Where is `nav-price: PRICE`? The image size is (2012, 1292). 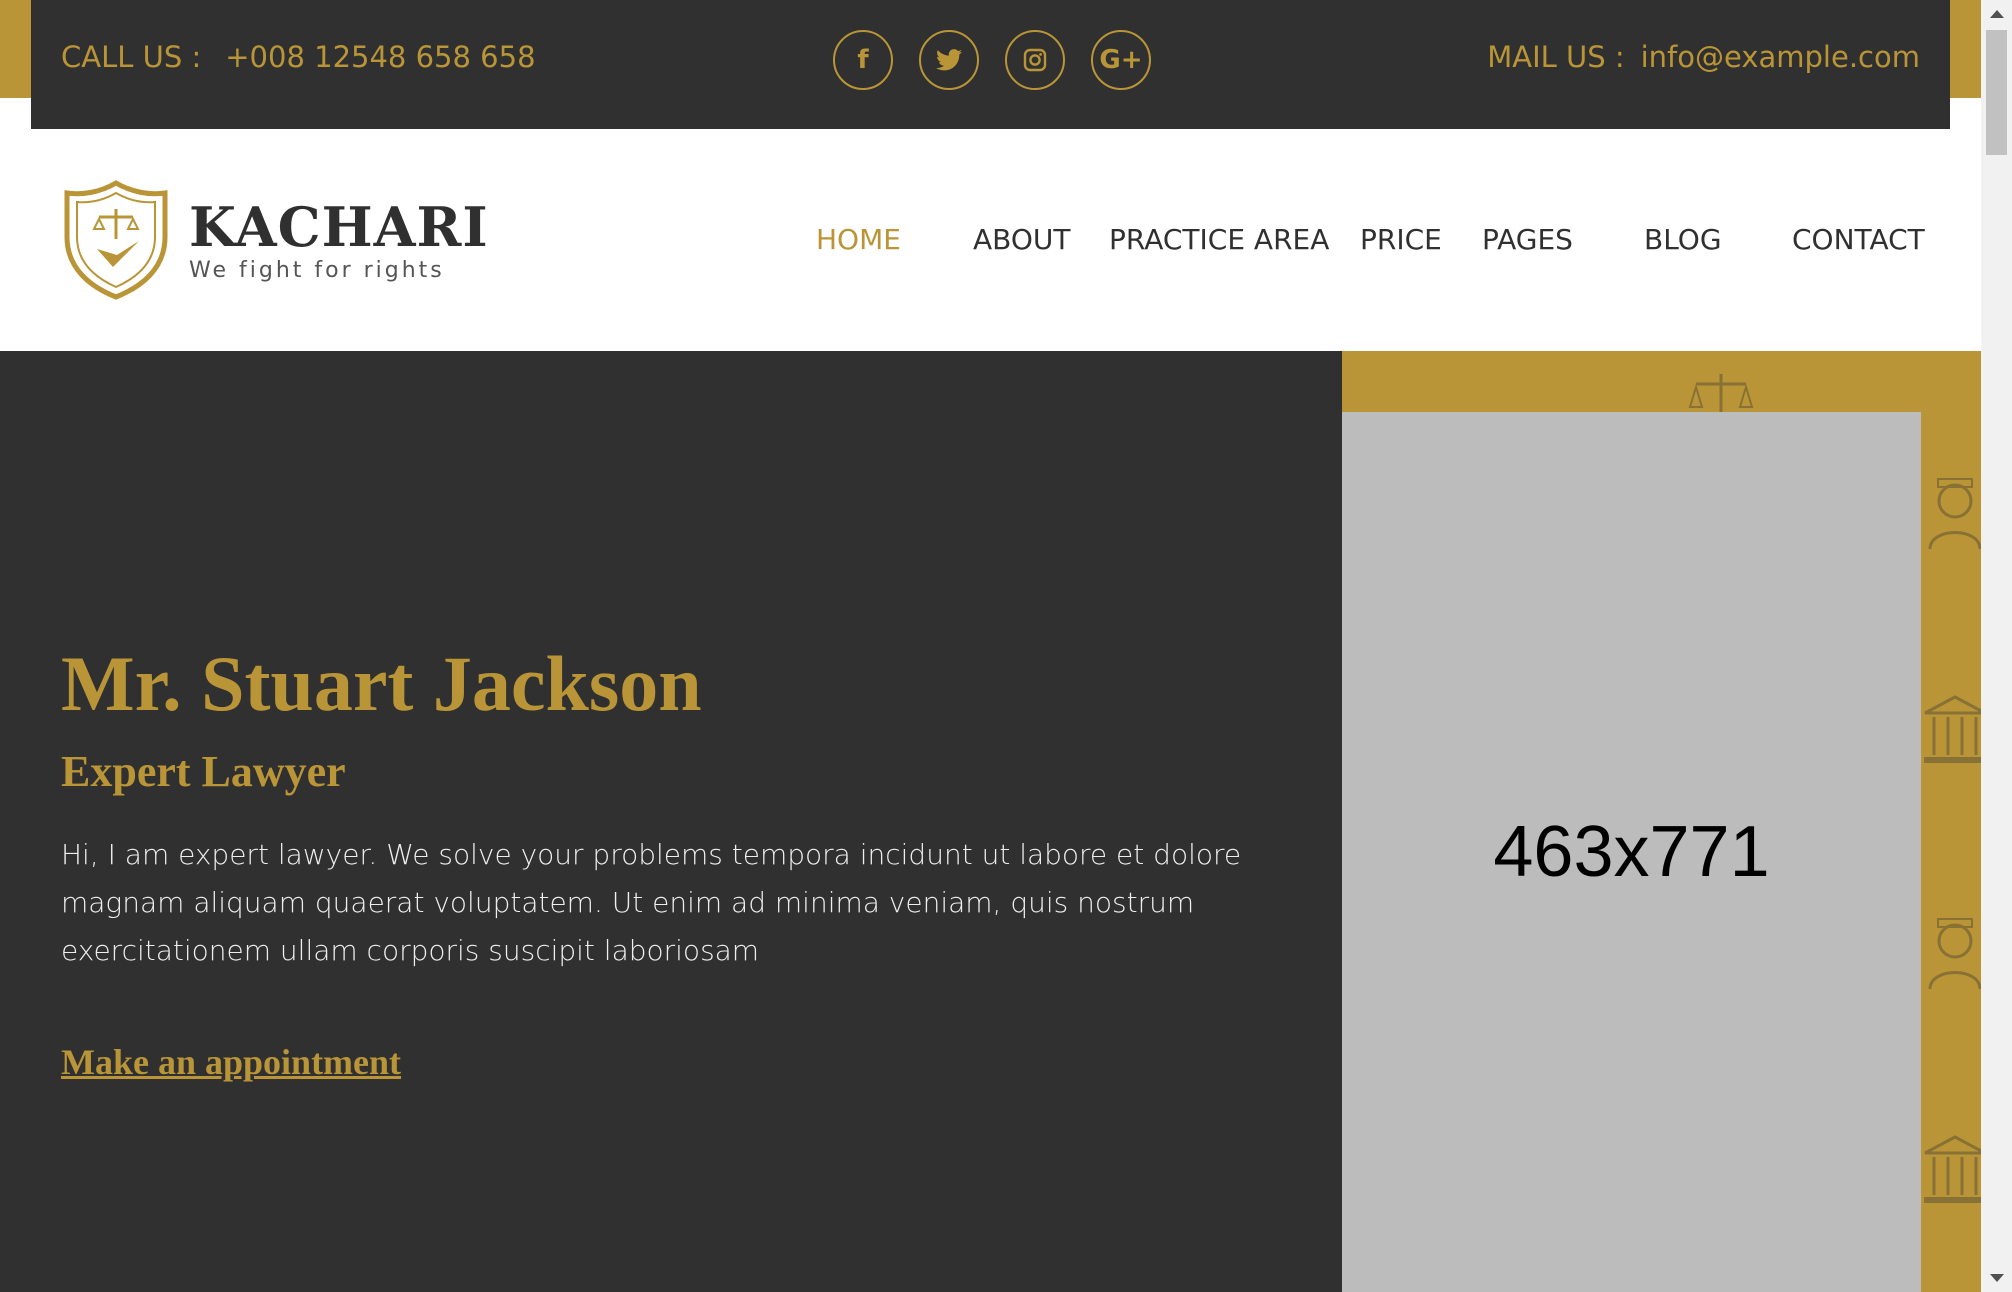 nav-price: PRICE is located at coordinates (1401, 239).